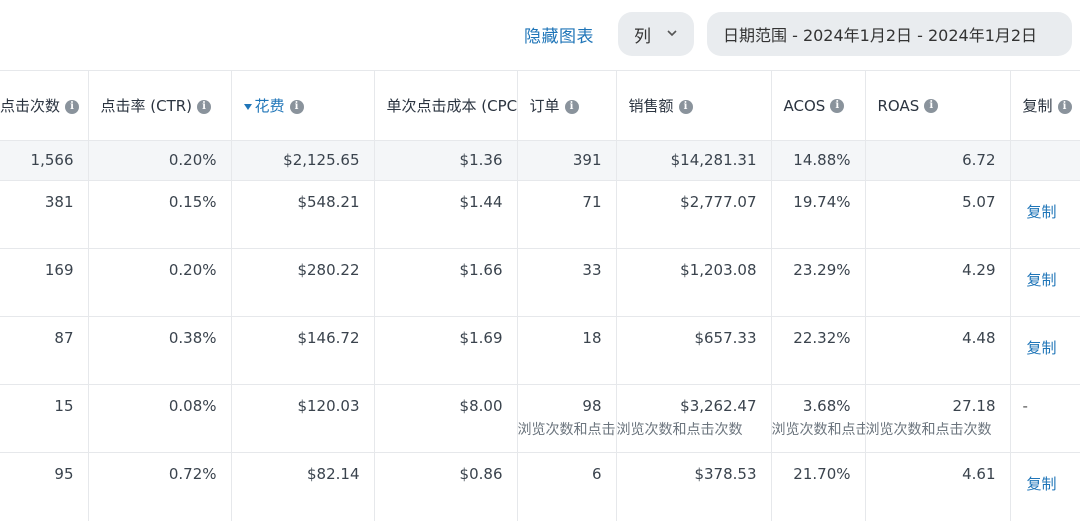 Image resolution: width=1080 pixels, height=521 pixels. I want to click on orders-cell: 71, so click(566, 214).